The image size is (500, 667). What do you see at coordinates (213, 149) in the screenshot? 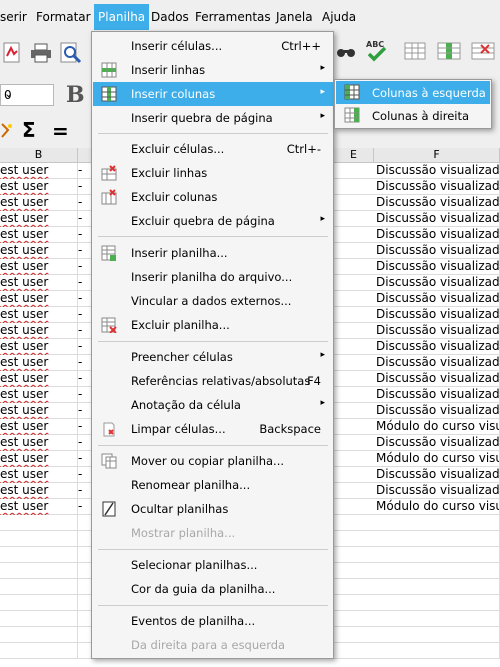
I see `menu-item-excluir-celulas: Excluir células... Ctrl+-` at bounding box center [213, 149].